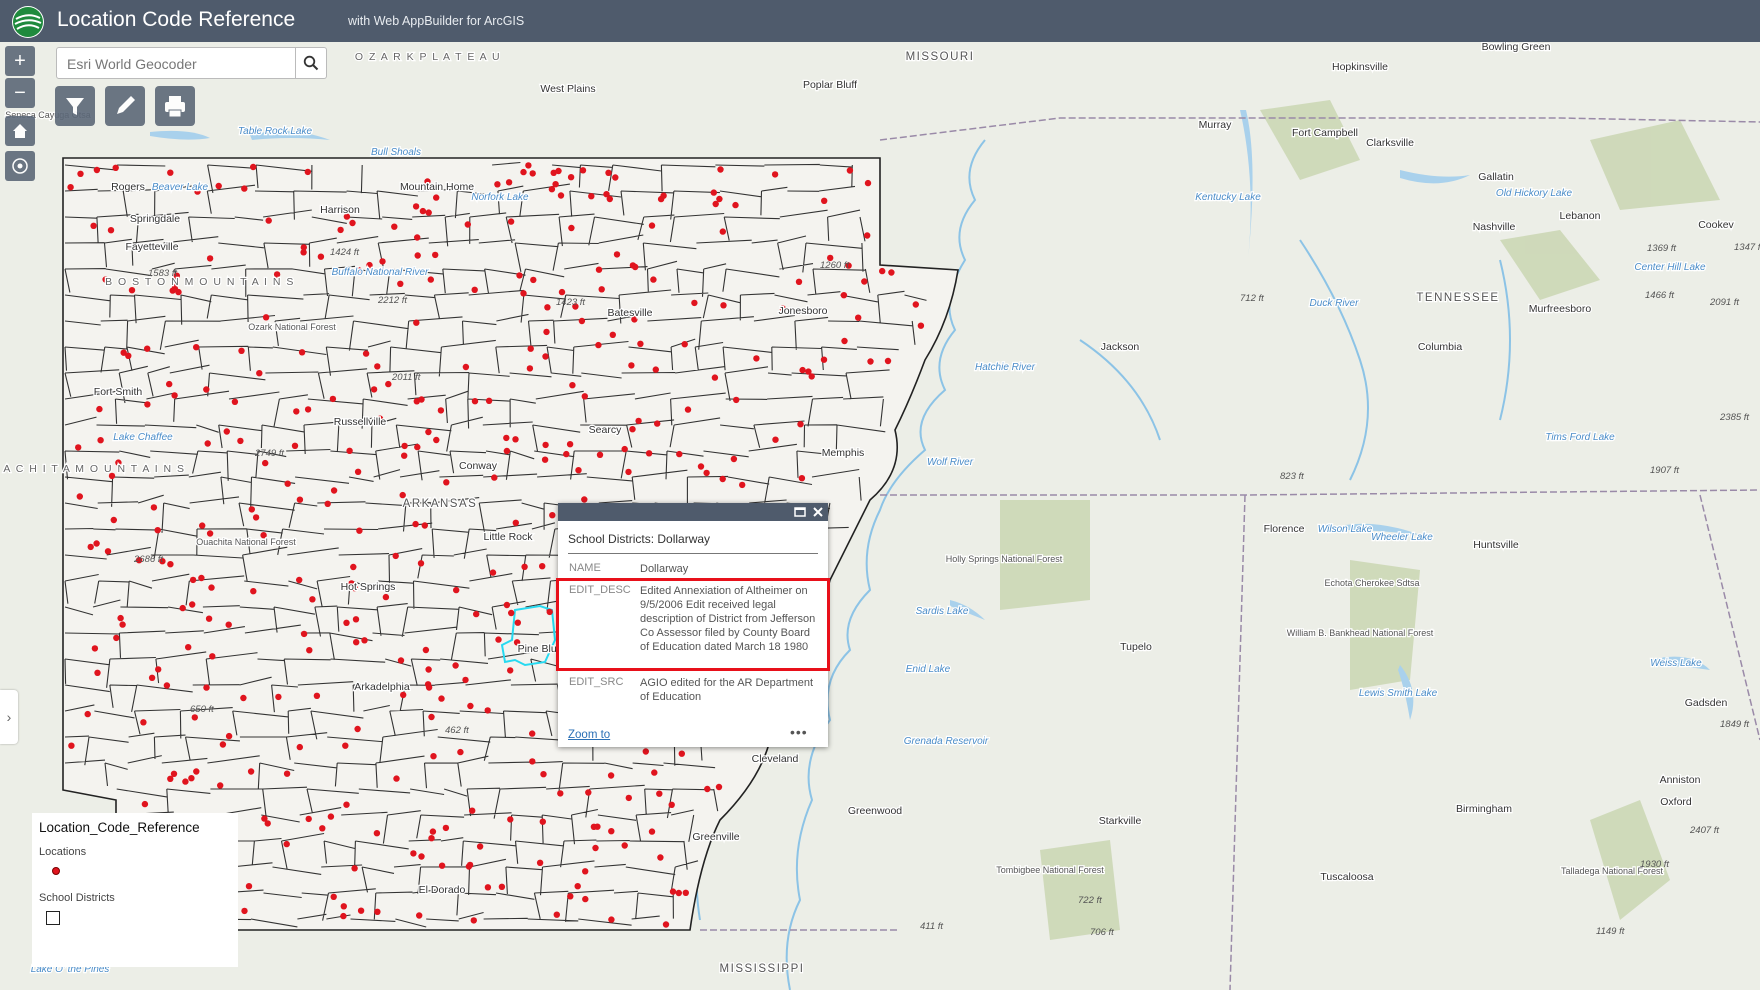 This screenshot has width=1760, height=990. I want to click on pencil-icon, so click(126, 105).